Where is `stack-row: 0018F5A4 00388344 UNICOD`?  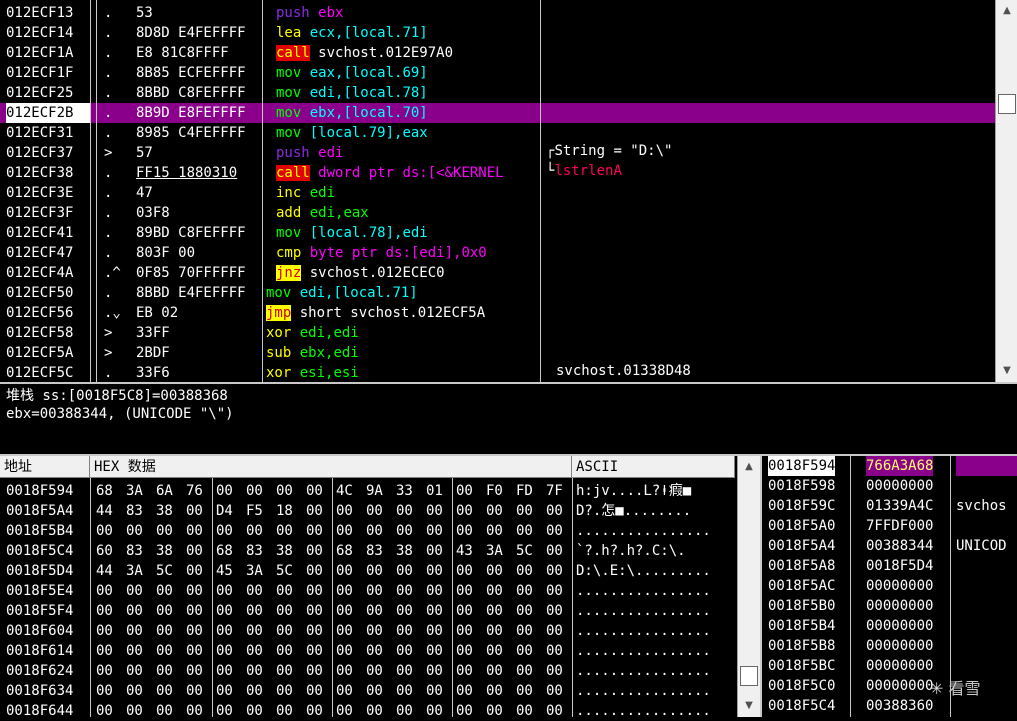 stack-row: 0018F5A4 00388344 UNICOD is located at coordinates (889, 546).